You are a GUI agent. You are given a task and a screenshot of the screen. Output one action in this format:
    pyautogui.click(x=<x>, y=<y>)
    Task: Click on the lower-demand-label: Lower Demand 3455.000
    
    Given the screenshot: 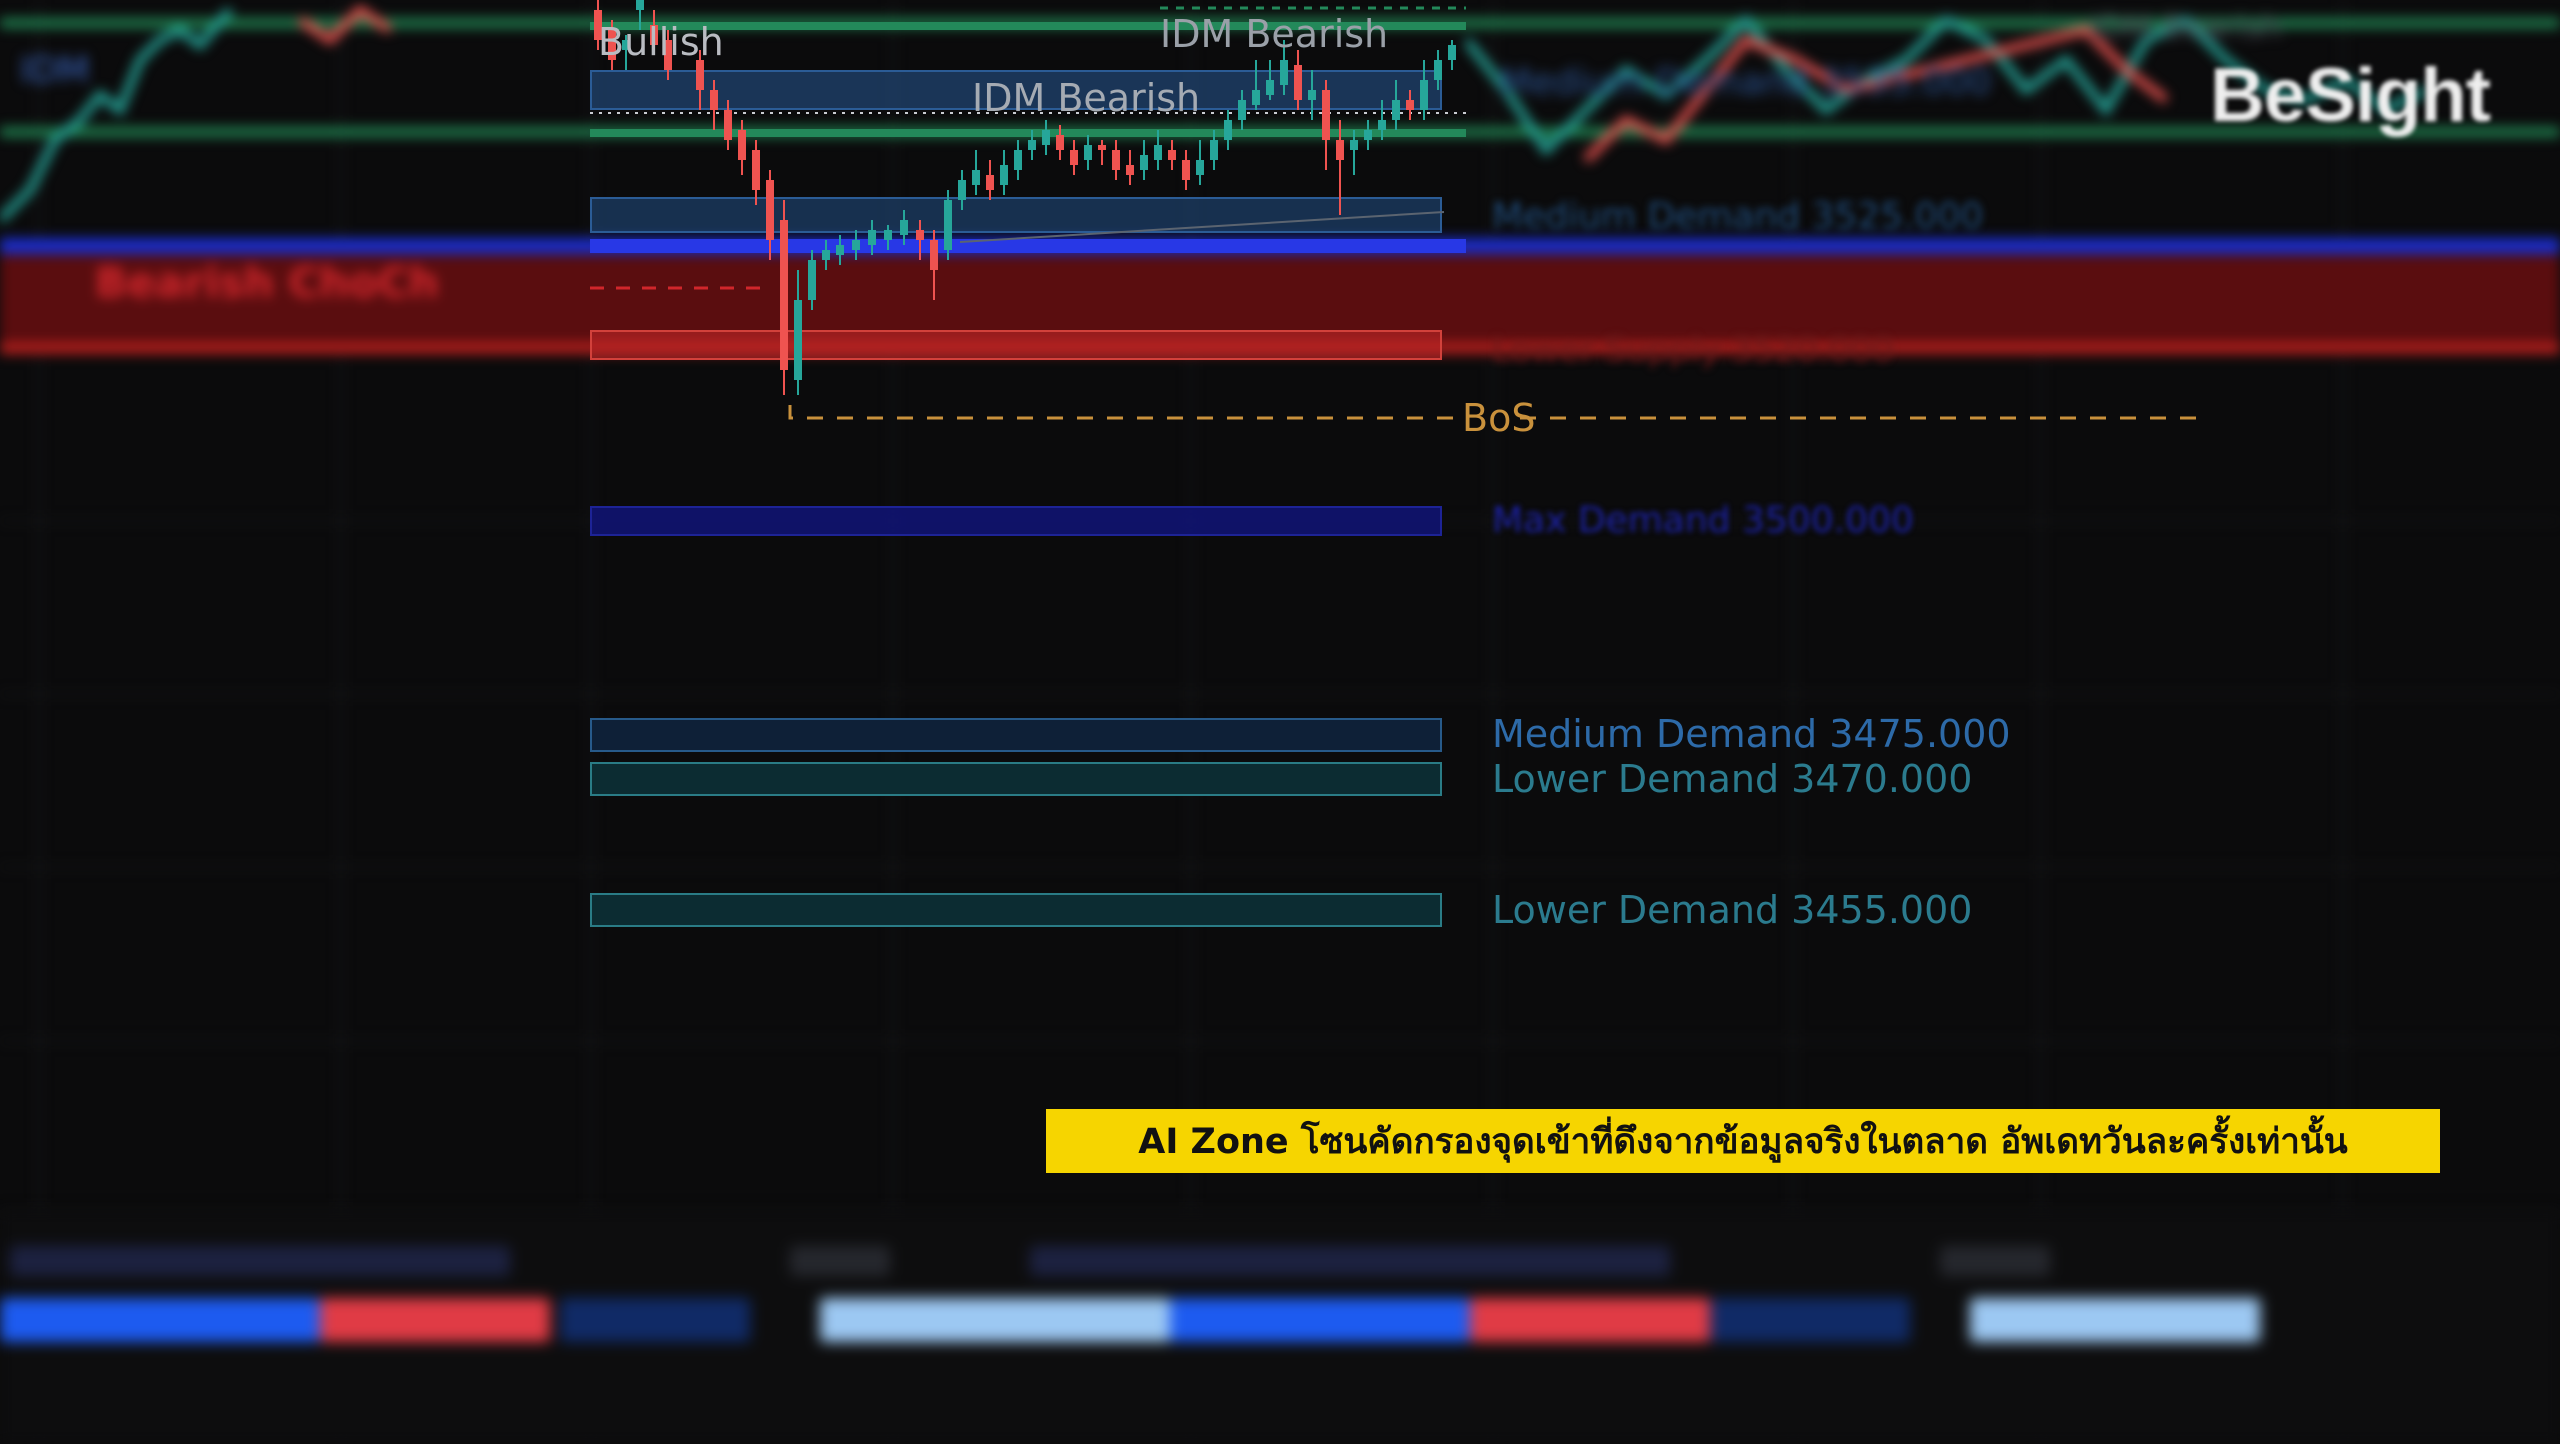 What is the action you would take?
    pyautogui.click(x=1732, y=910)
    